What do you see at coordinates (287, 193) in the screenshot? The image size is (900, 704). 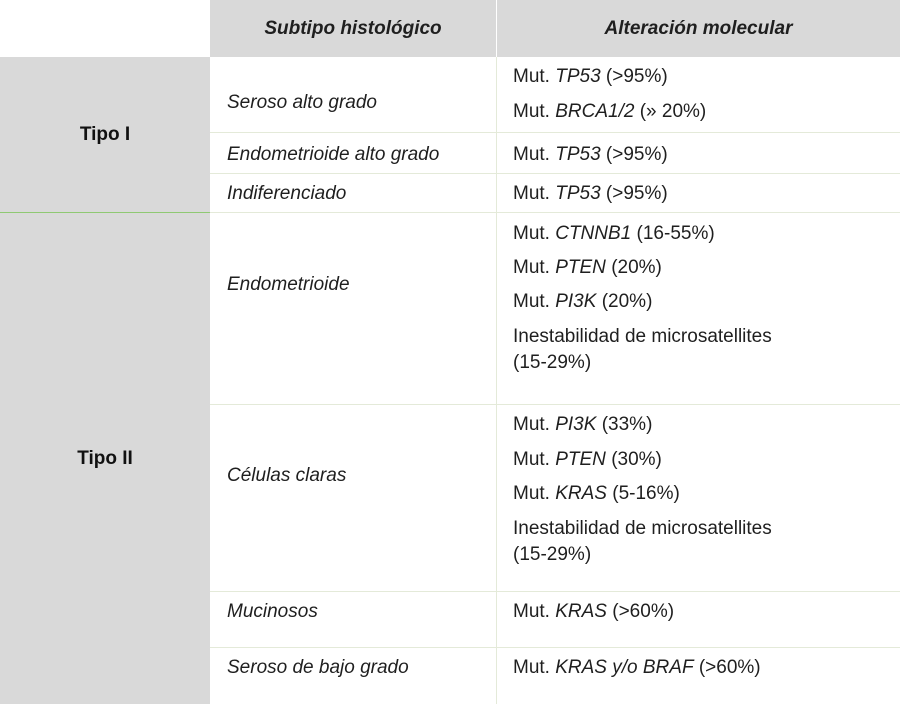 I see `subtype-cell: Indiferenciado` at bounding box center [287, 193].